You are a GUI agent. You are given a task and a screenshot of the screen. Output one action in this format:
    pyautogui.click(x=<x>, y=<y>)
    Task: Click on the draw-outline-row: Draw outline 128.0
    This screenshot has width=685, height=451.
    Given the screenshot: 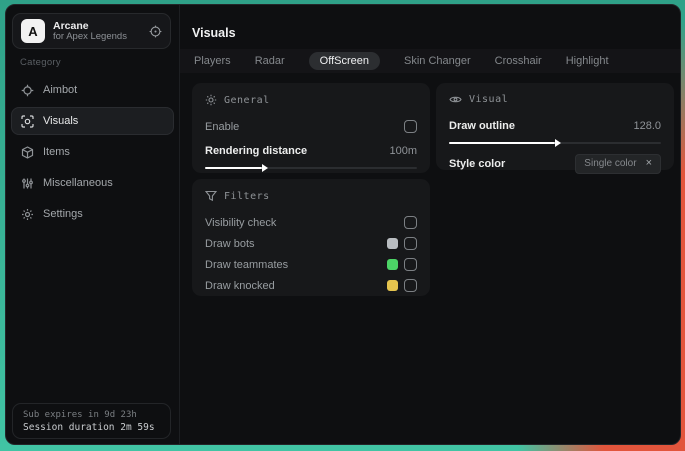 What is the action you would take?
    pyautogui.click(x=555, y=125)
    